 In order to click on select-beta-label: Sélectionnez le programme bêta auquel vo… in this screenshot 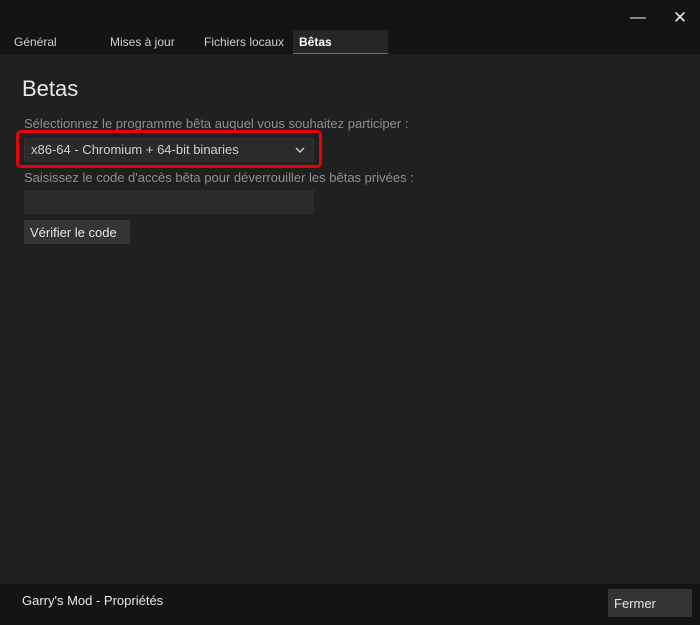, I will do `click(216, 123)`.